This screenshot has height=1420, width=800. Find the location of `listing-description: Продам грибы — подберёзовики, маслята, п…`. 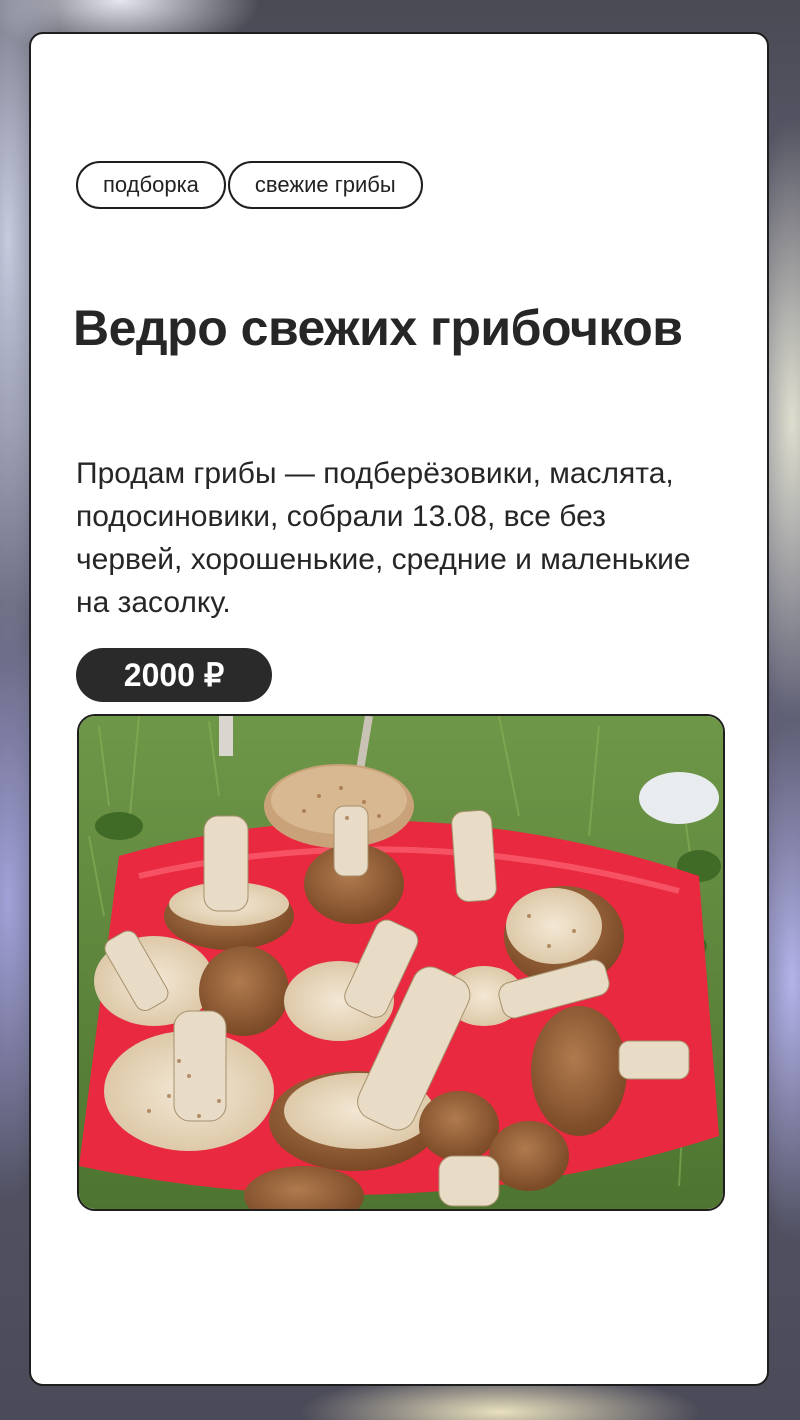

listing-description: Продам грибы — подберёзовики, маслята, п… is located at coordinates (383, 538).